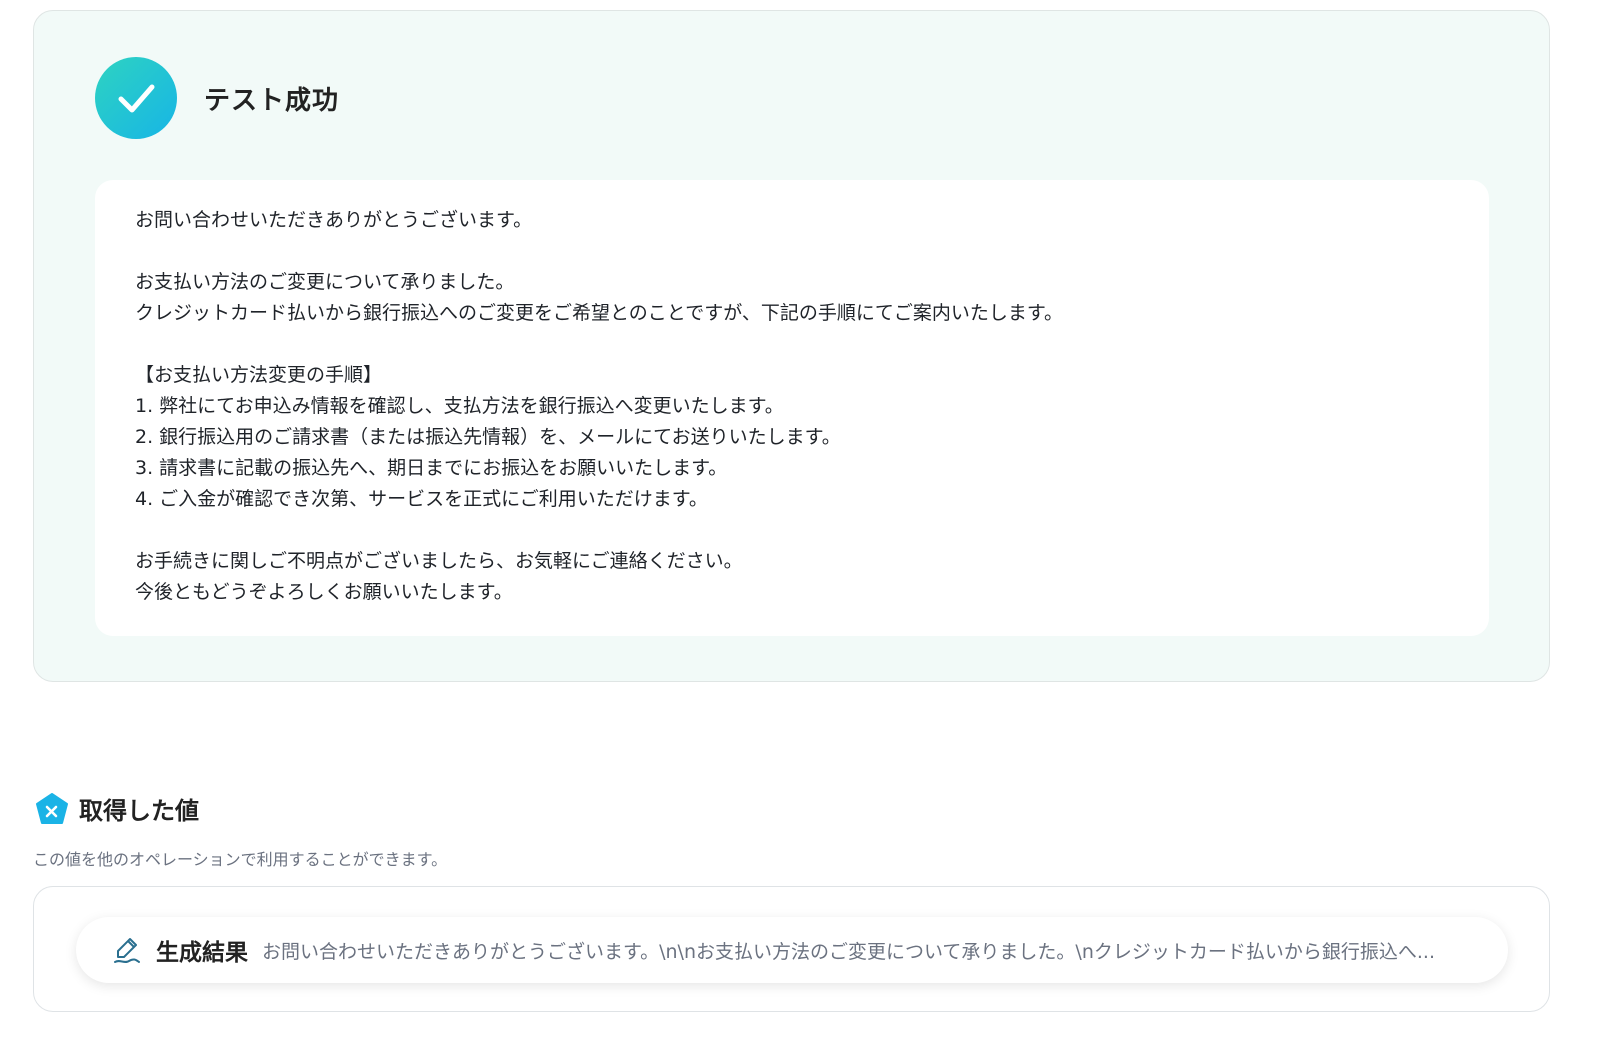 The width and height of the screenshot is (1600, 1040). What do you see at coordinates (439, 561) in the screenshot?
I see `message-line: お手続きに関しご不明点がございましたら、お気軽にご連絡ください。` at bounding box center [439, 561].